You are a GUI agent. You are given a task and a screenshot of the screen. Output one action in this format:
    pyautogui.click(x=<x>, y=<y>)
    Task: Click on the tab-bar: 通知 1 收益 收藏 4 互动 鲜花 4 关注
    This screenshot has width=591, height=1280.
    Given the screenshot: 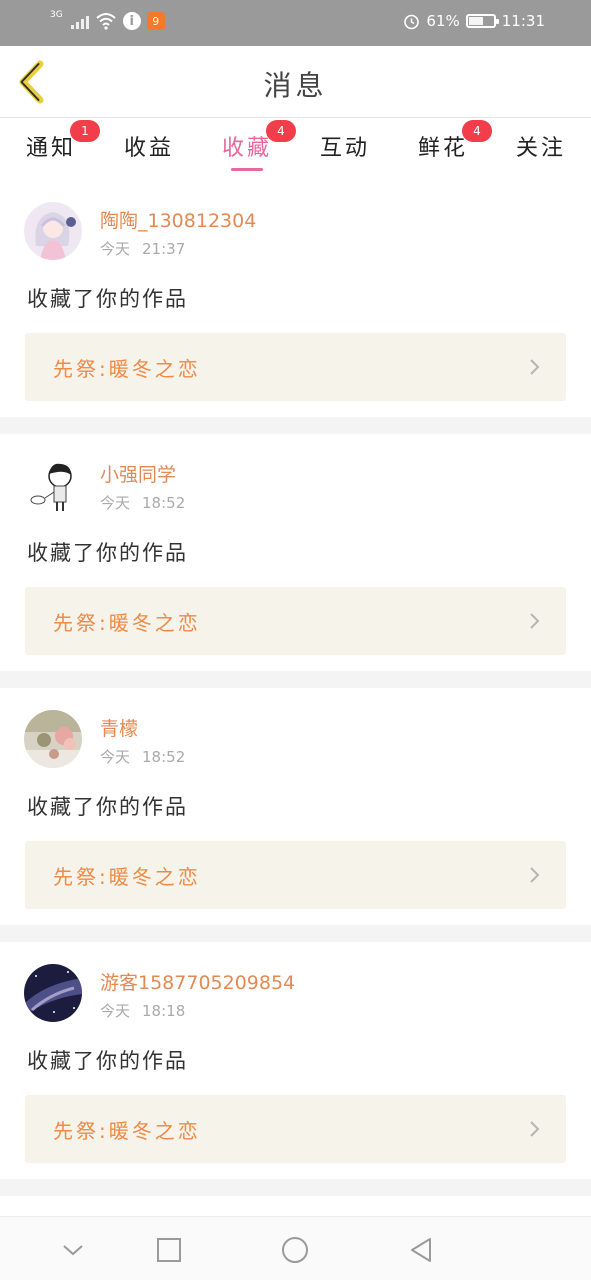 What is the action you would take?
    pyautogui.click(x=295, y=149)
    